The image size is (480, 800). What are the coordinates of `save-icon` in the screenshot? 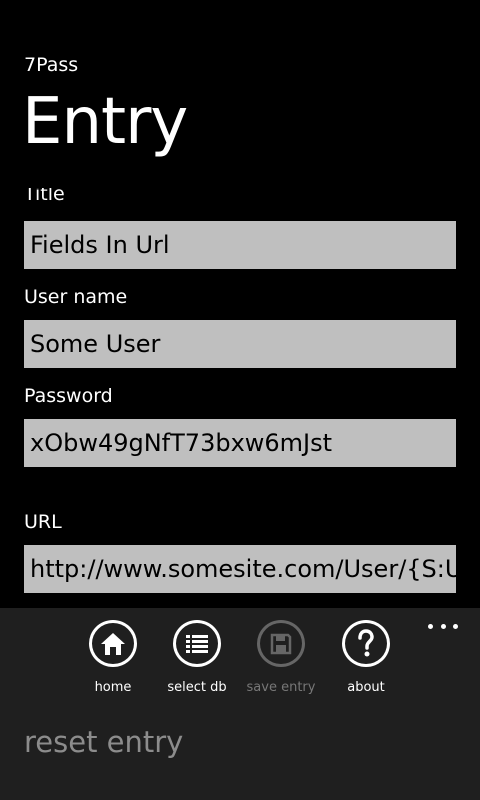 It's located at (281, 643).